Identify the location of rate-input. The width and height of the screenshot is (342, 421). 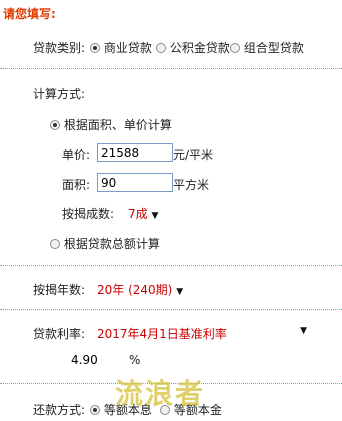
(96, 359).